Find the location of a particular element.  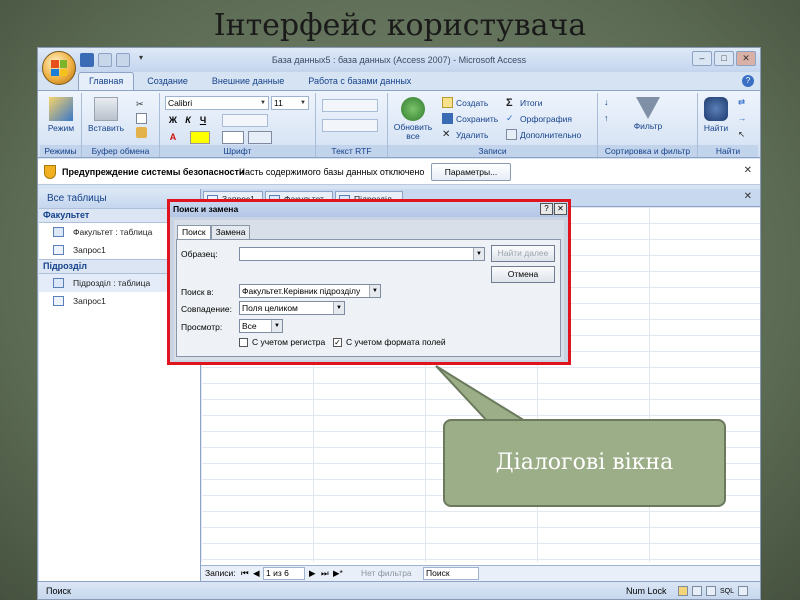

save-record-button: Сохранить is located at coordinates (470, 118).